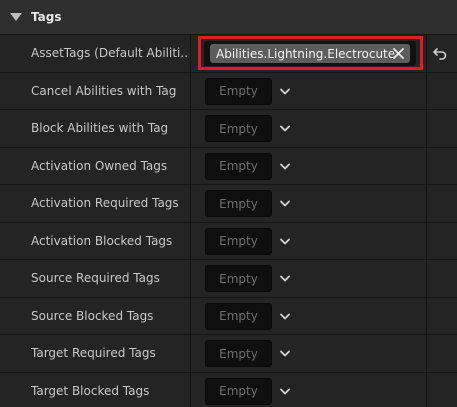  I want to click on collapse-arrow-icon, so click(16, 17).